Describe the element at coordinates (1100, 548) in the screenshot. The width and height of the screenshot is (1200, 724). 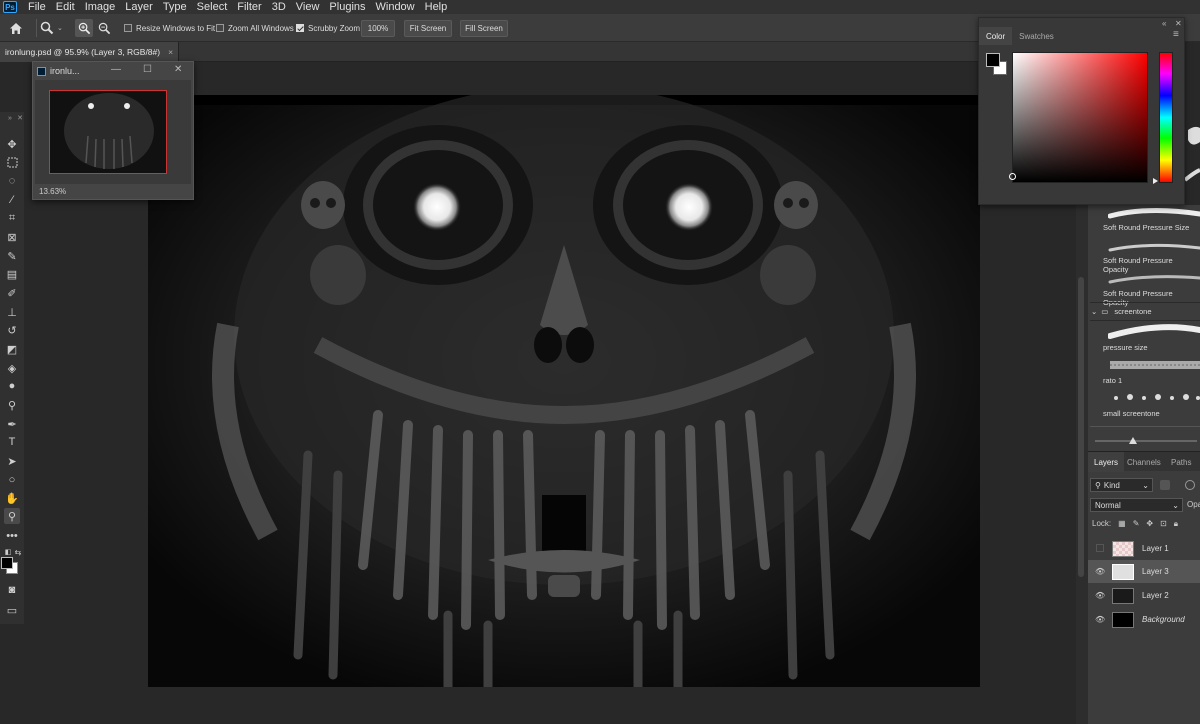
I see `visibility-toggle-off` at that location.